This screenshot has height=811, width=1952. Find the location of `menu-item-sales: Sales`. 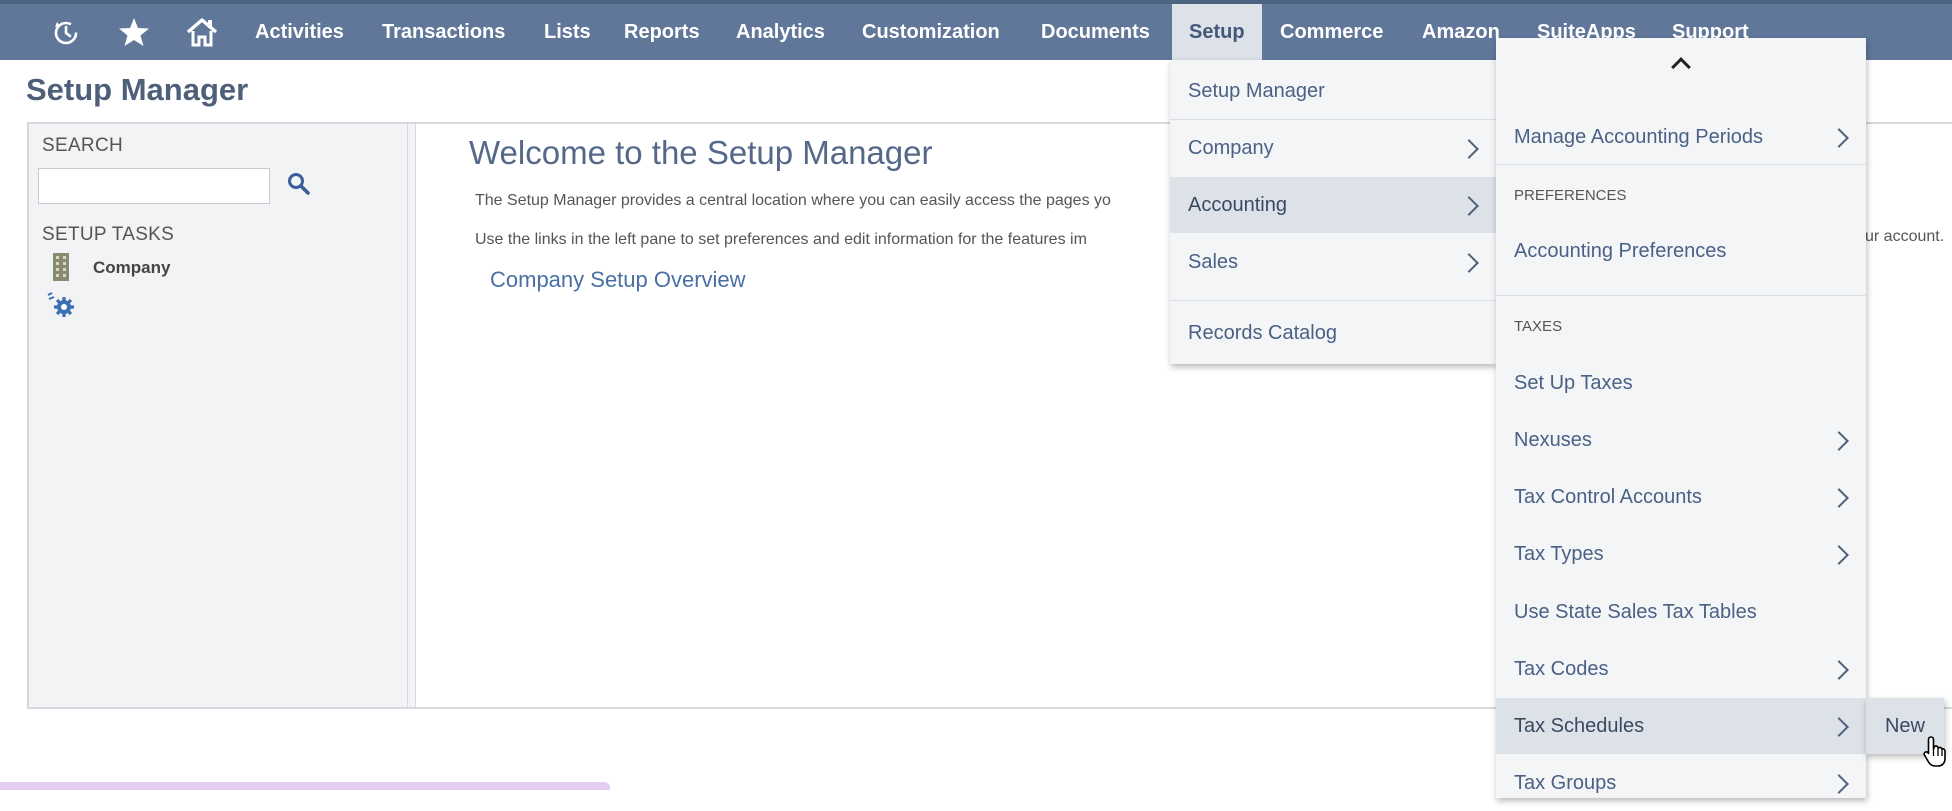

menu-item-sales: Sales is located at coordinates (1333, 262).